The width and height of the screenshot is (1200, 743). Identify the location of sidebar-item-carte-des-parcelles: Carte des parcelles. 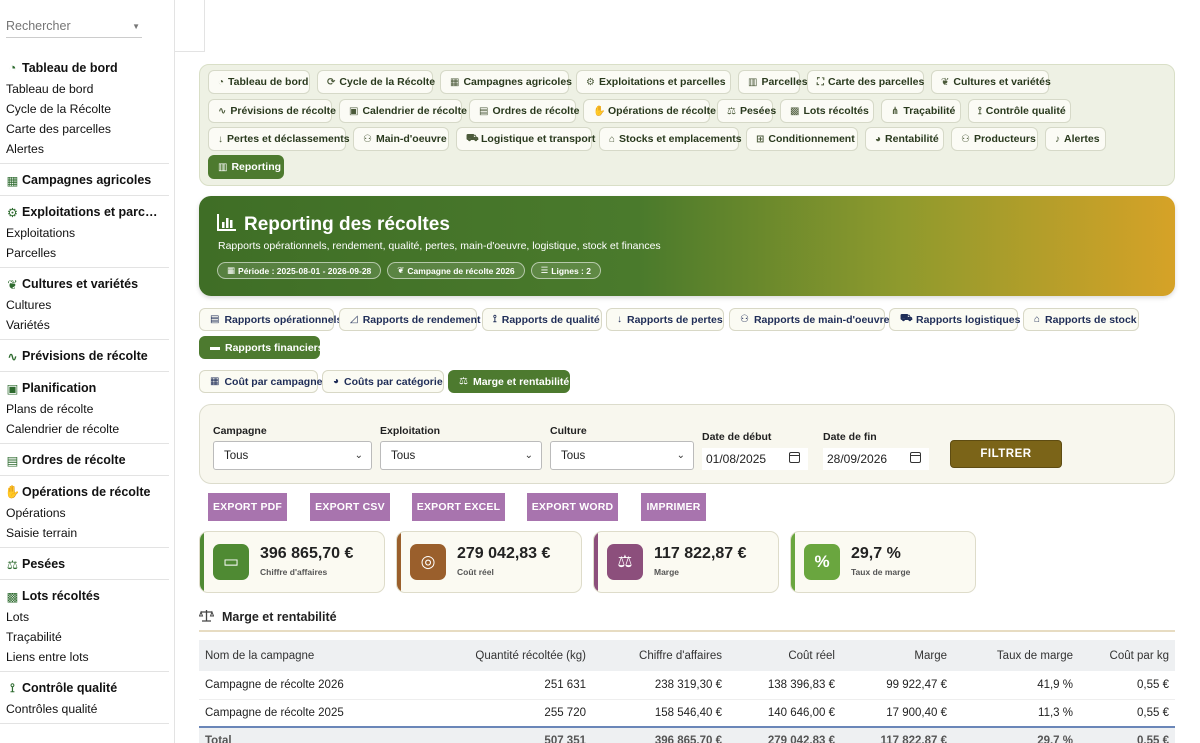
(84, 129).